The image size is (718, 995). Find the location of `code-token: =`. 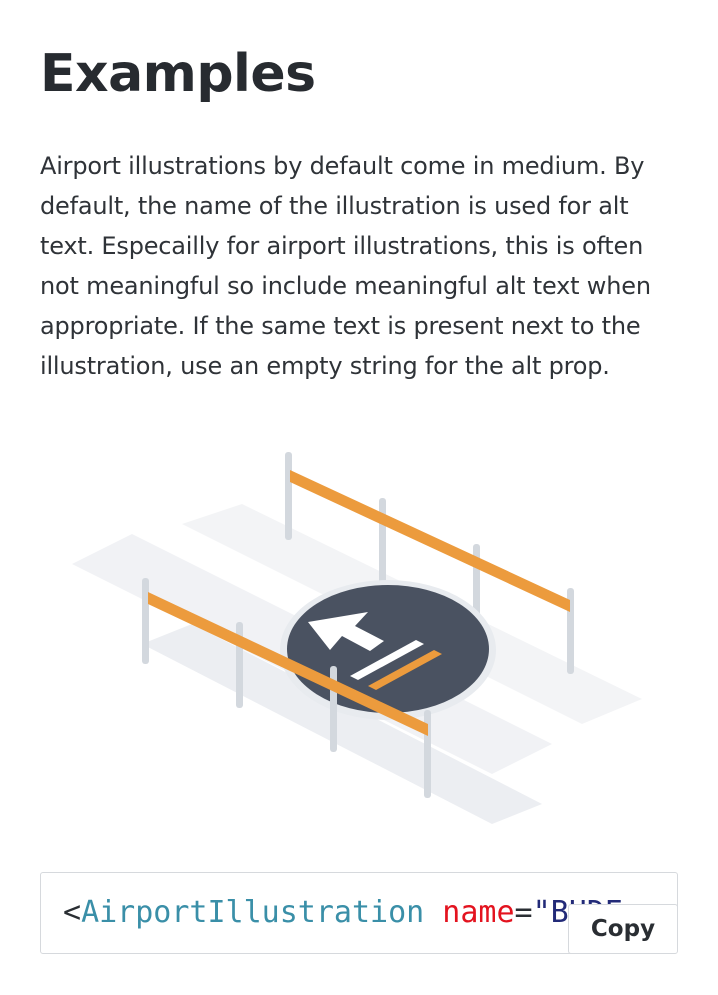

code-token: = is located at coordinates (523, 912).